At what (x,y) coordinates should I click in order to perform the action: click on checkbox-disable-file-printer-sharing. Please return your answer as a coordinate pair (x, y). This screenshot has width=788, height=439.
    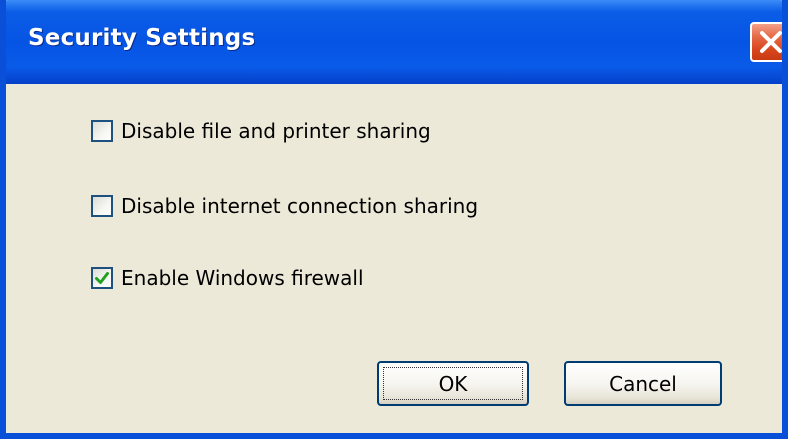
    Looking at the image, I should click on (102, 131).